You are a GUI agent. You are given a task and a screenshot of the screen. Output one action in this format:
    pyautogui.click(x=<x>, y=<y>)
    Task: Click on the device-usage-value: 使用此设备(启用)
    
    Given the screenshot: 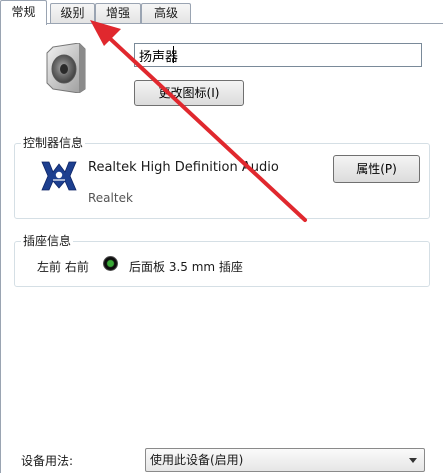 What is the action you would take?
    pyautogui.click(x=197, y=460)
    